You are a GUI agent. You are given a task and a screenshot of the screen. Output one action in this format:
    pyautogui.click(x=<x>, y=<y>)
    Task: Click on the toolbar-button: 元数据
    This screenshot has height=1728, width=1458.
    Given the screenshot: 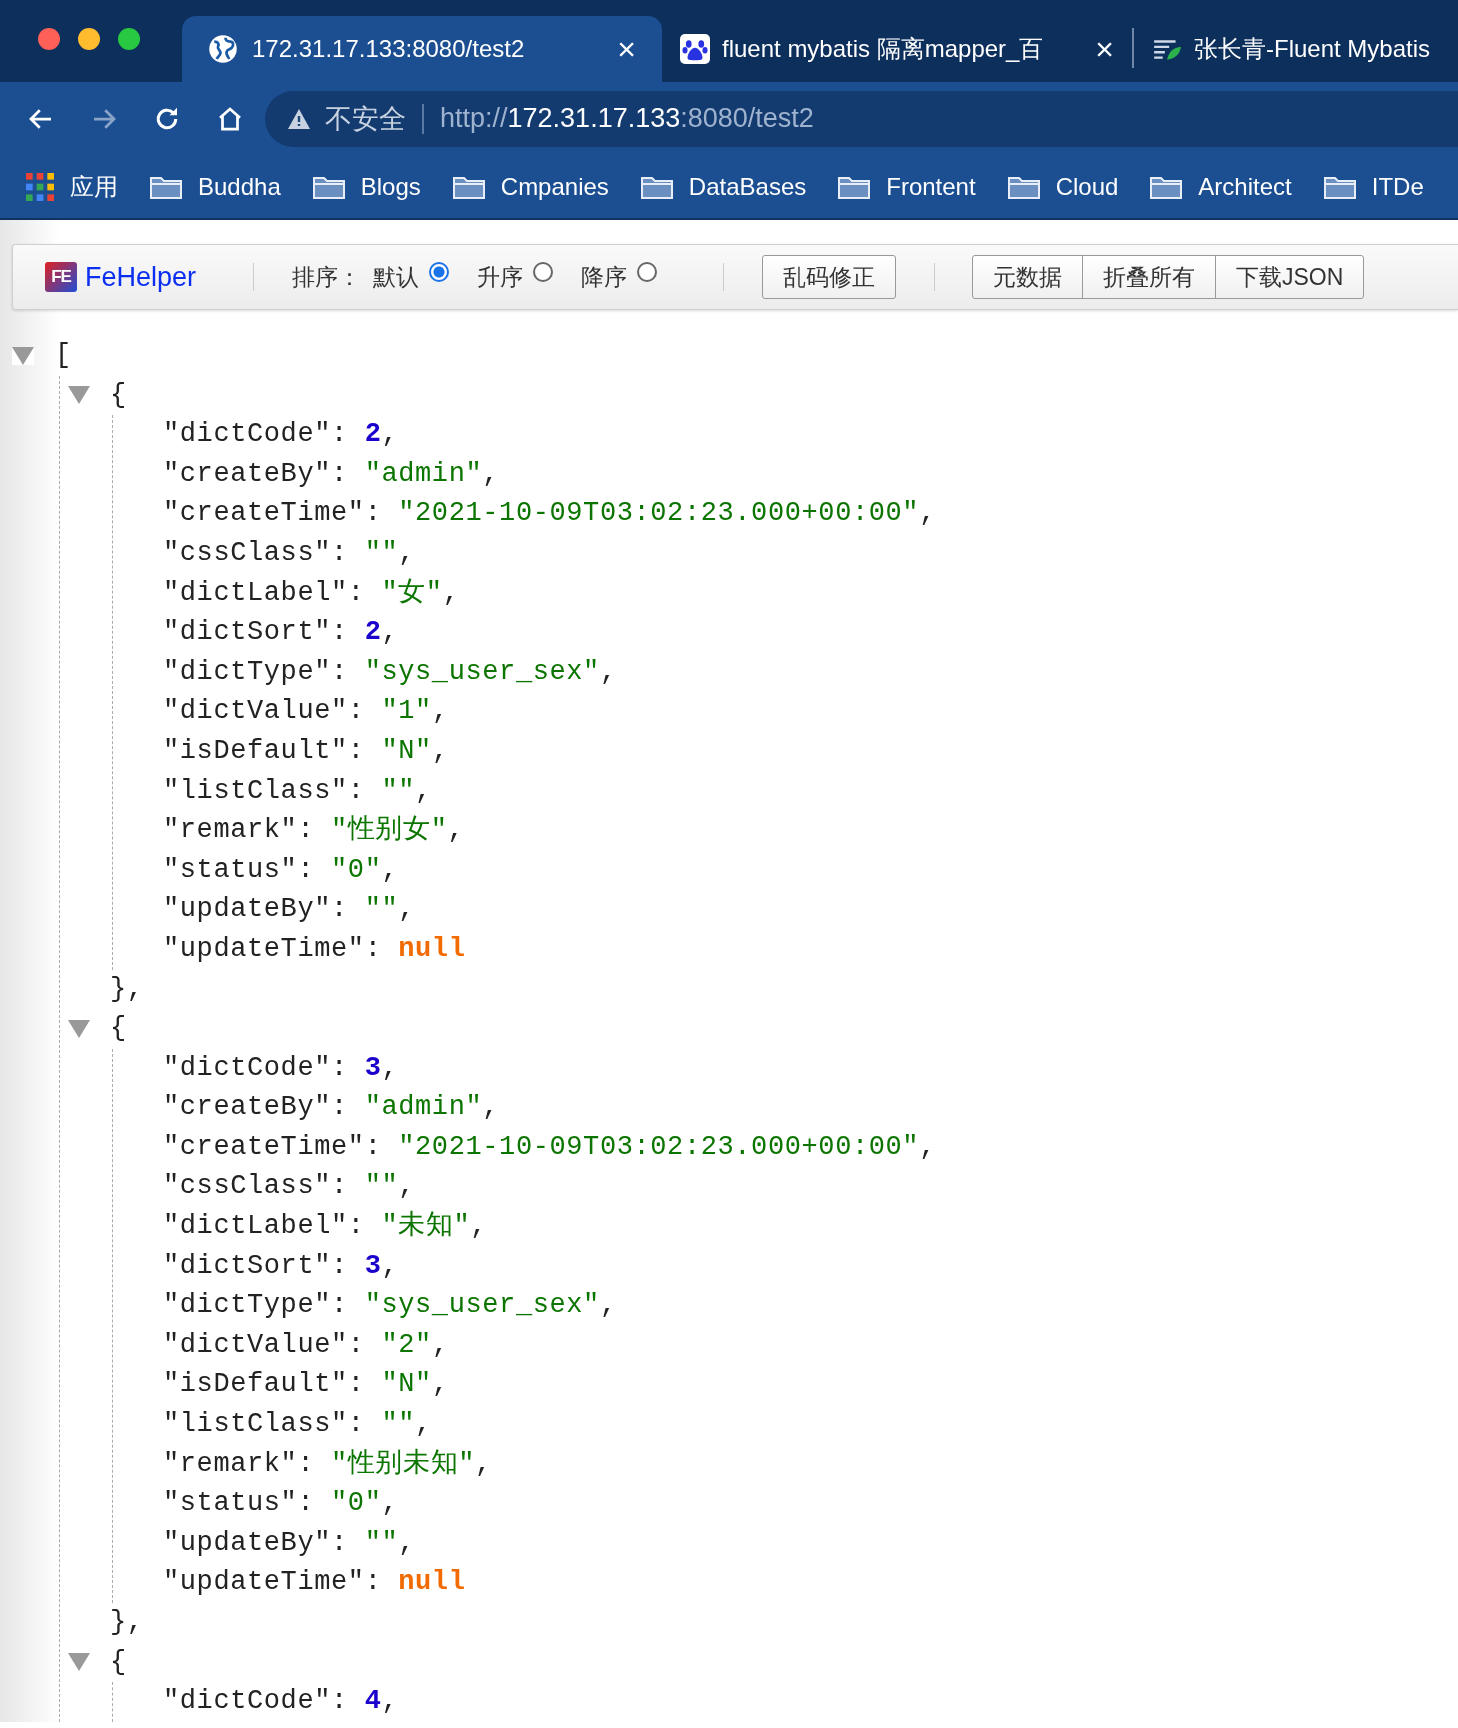 What is the action you would take?
    pyautogui.click(x=1027, y=277)
    